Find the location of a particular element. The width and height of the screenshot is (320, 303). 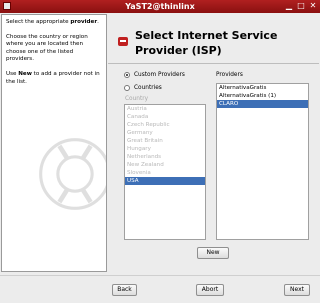

country-list-item: Great Britain is located at coordinates (165, 141).